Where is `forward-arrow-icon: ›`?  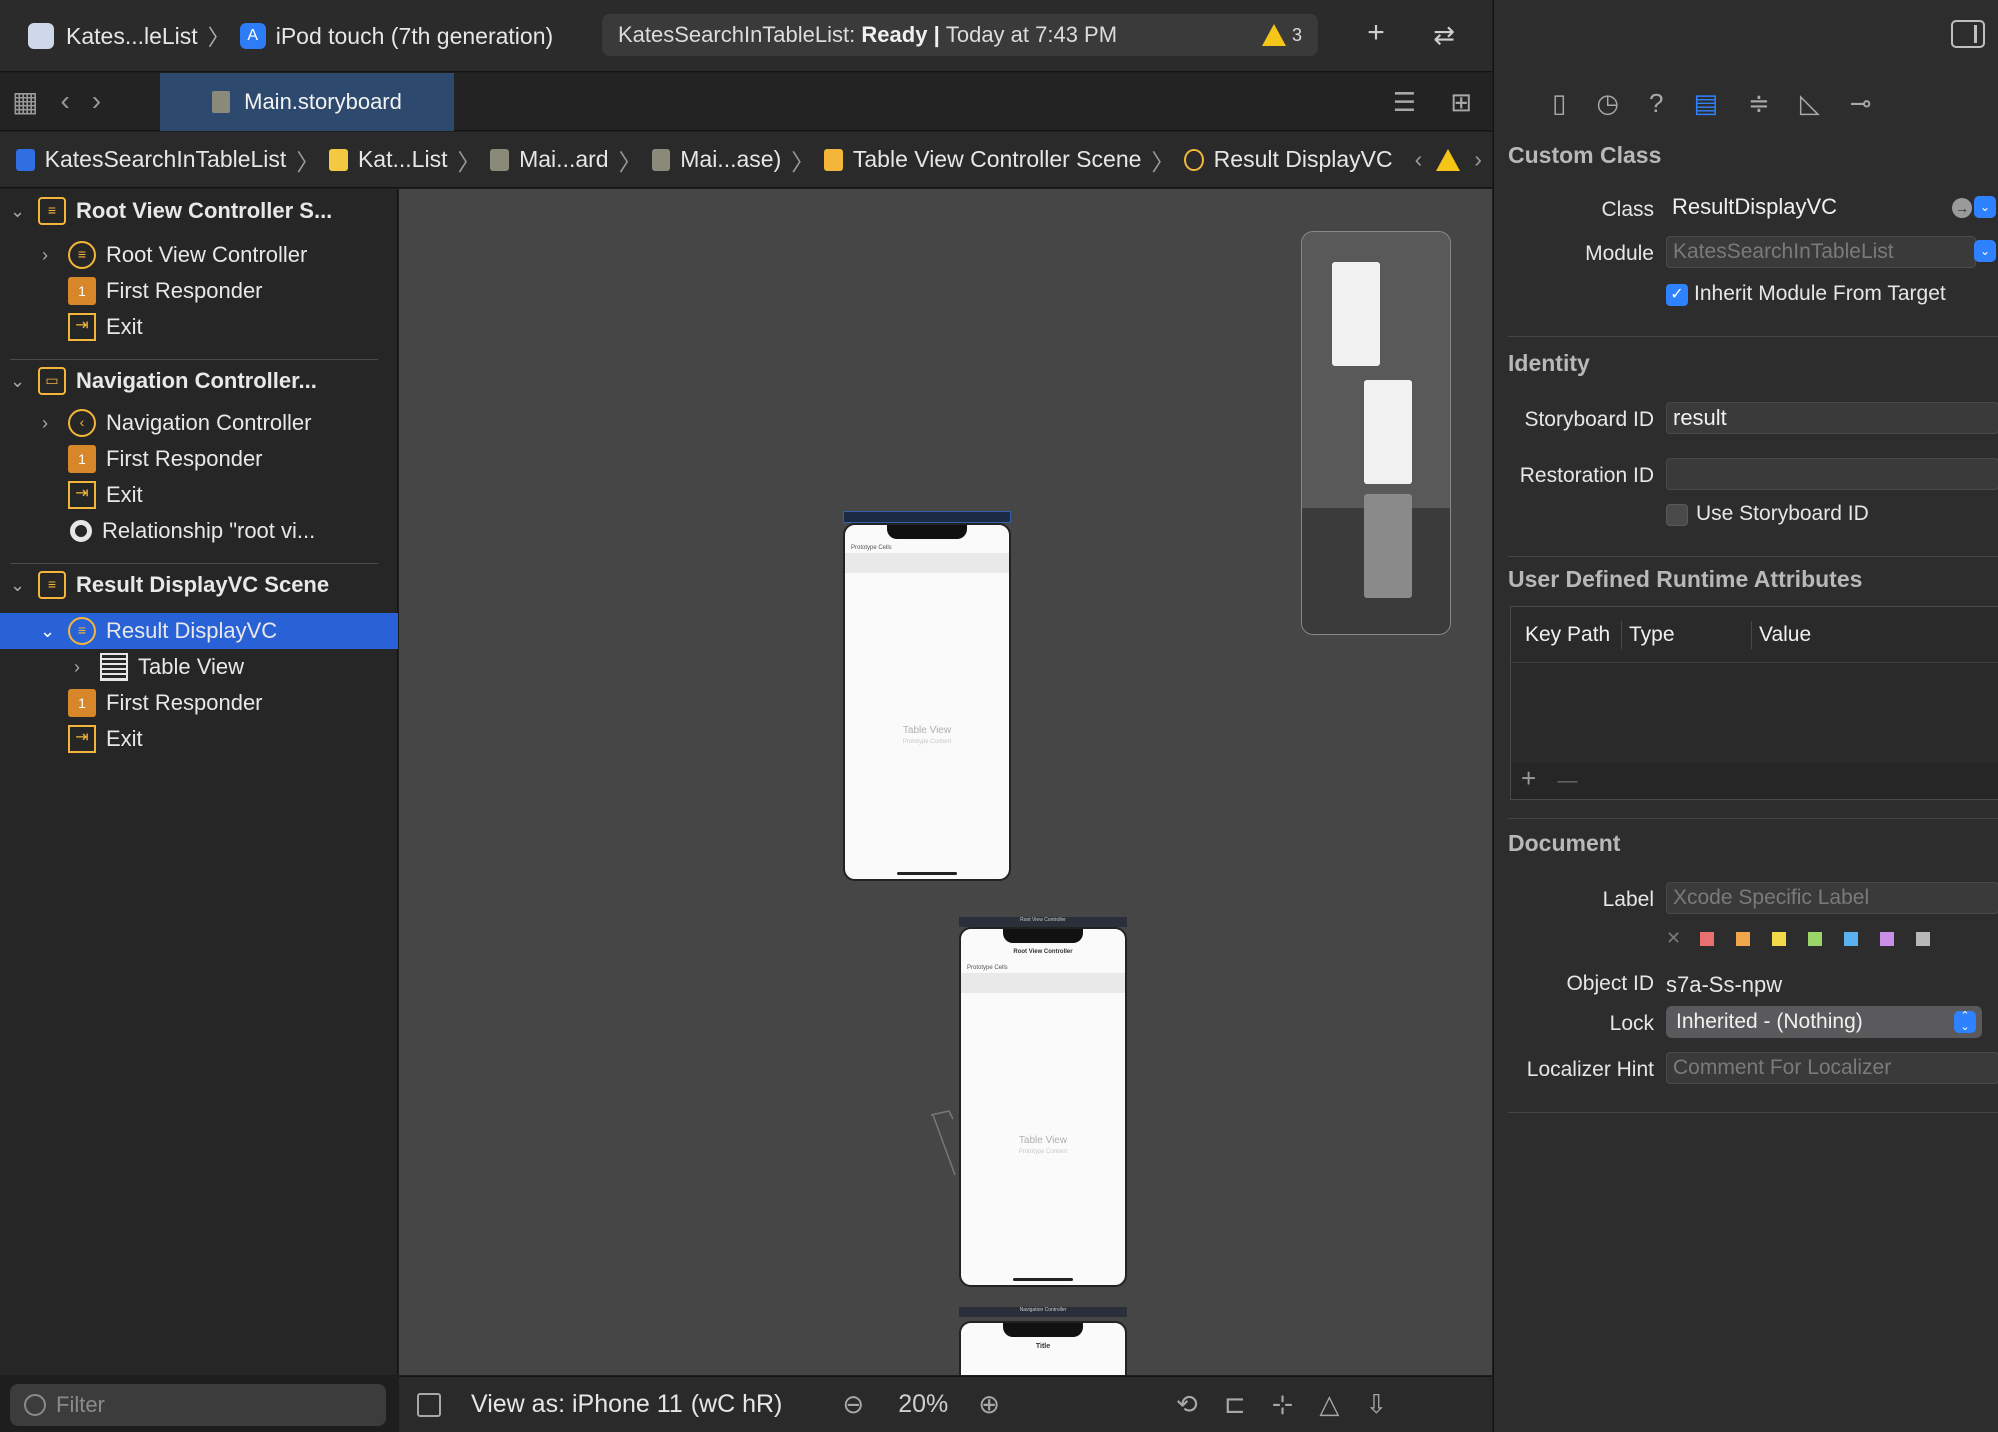 forward-arrow-icon: › is located at coordinates (96, 101).